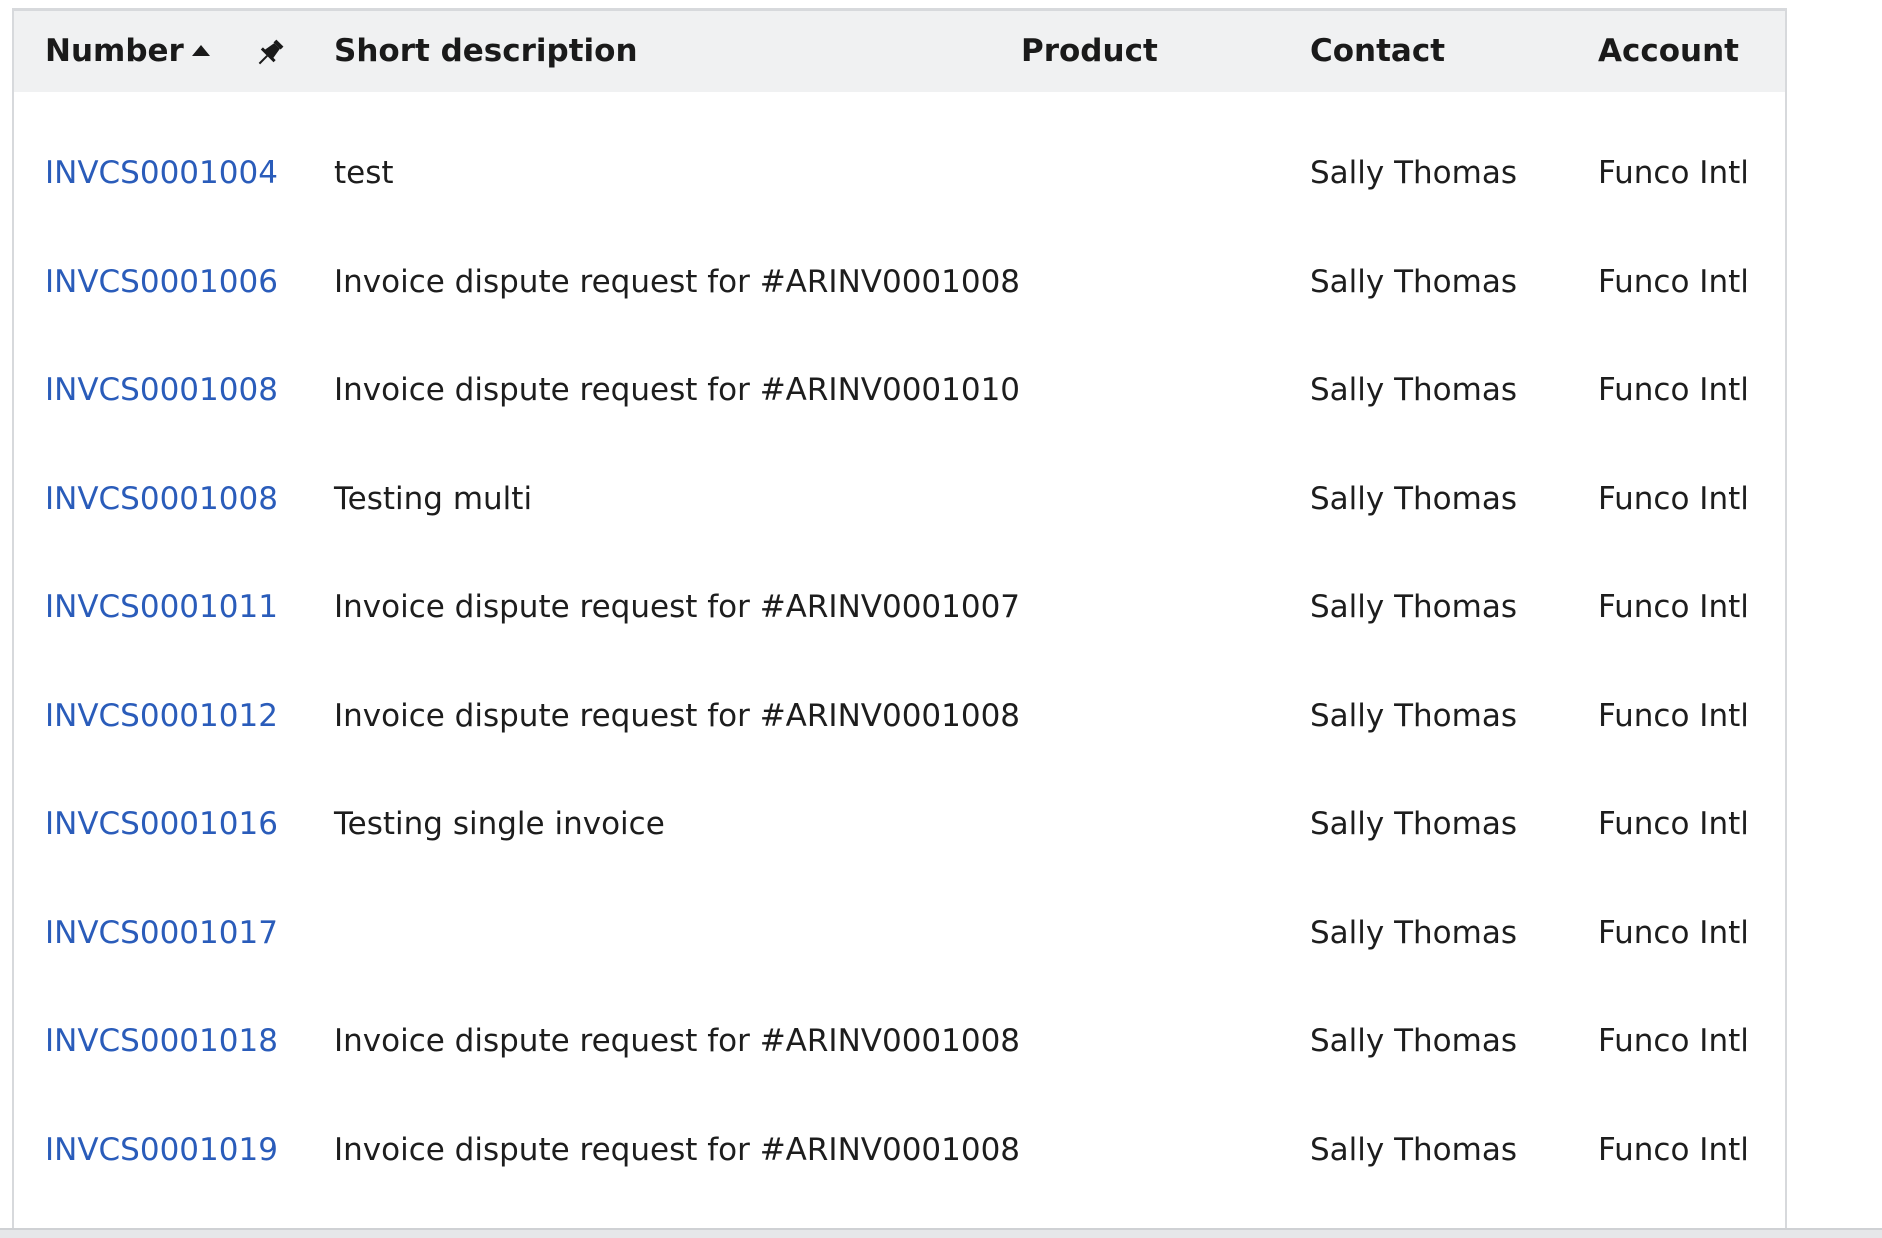 The image size is (1882, 1238). What do you see at coordinates (161, 716) in the screenshot?
I see `record-number-link: INVCS0001012` at bounding box center [161, 716].